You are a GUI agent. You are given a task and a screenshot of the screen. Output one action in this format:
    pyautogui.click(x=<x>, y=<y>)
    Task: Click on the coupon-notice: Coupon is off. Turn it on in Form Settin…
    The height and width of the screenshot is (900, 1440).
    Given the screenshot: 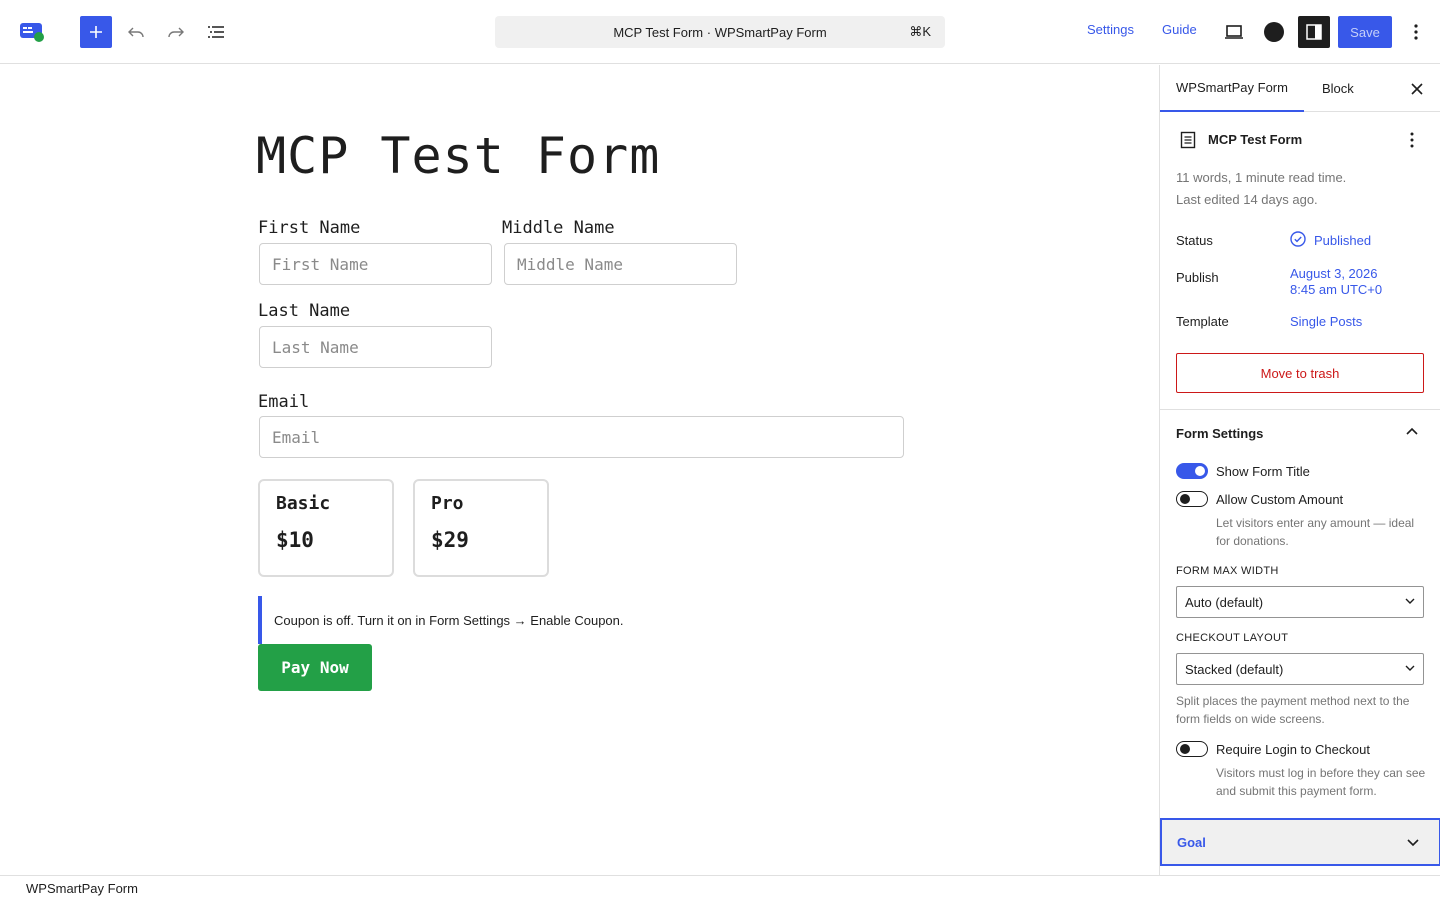 What is the action you would take?
    pyautogui.click(x=458, y=620)
    